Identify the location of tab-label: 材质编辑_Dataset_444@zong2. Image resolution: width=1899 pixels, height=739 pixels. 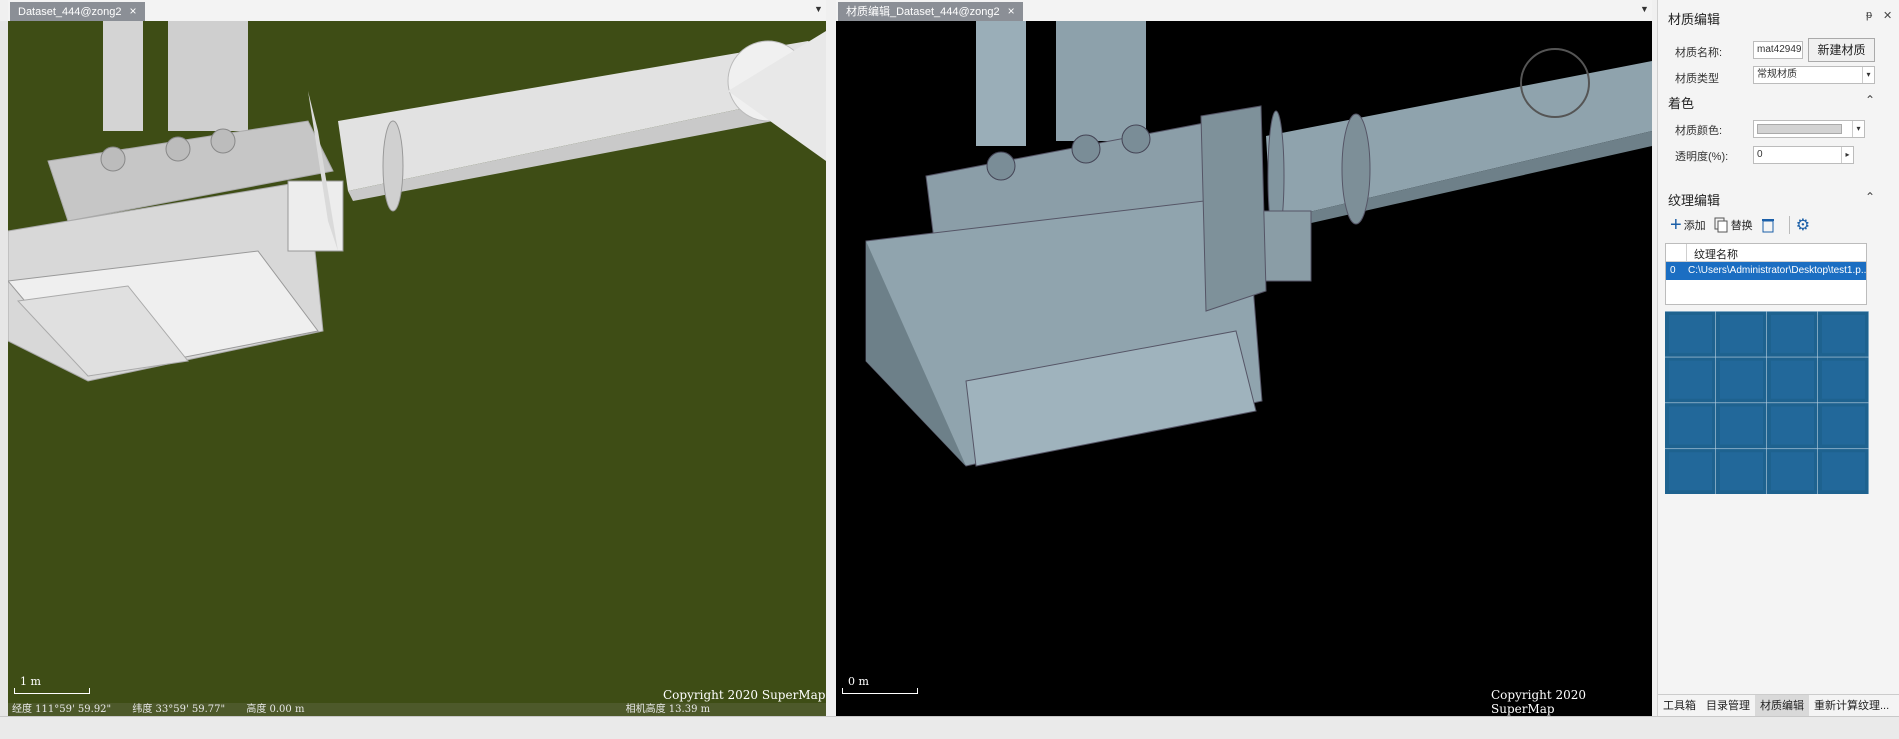
(923, 12).